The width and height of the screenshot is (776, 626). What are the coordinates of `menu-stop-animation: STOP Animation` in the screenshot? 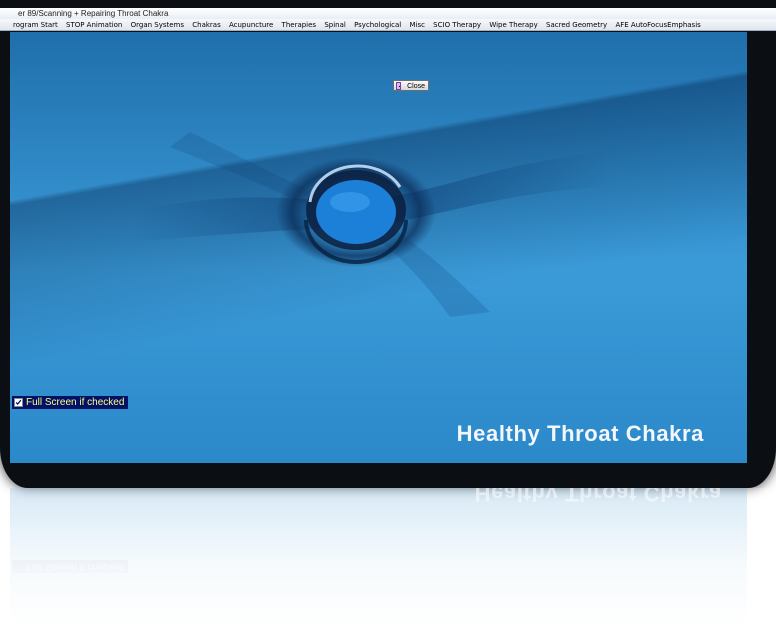 It's located at (94, 24).